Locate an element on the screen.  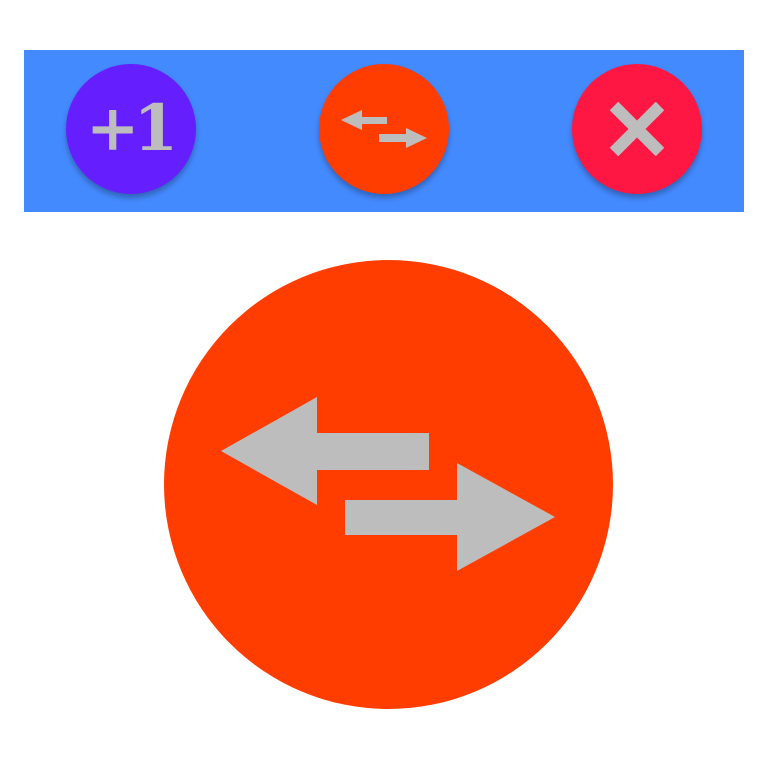
swap-button is located at coordinates (384, 129).